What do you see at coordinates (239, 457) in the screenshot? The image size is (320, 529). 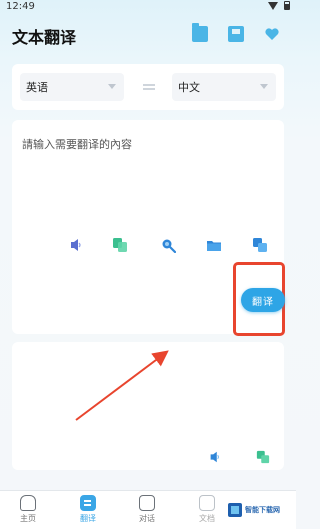 I see `output-toolbar` at bounding box center [239, 457].